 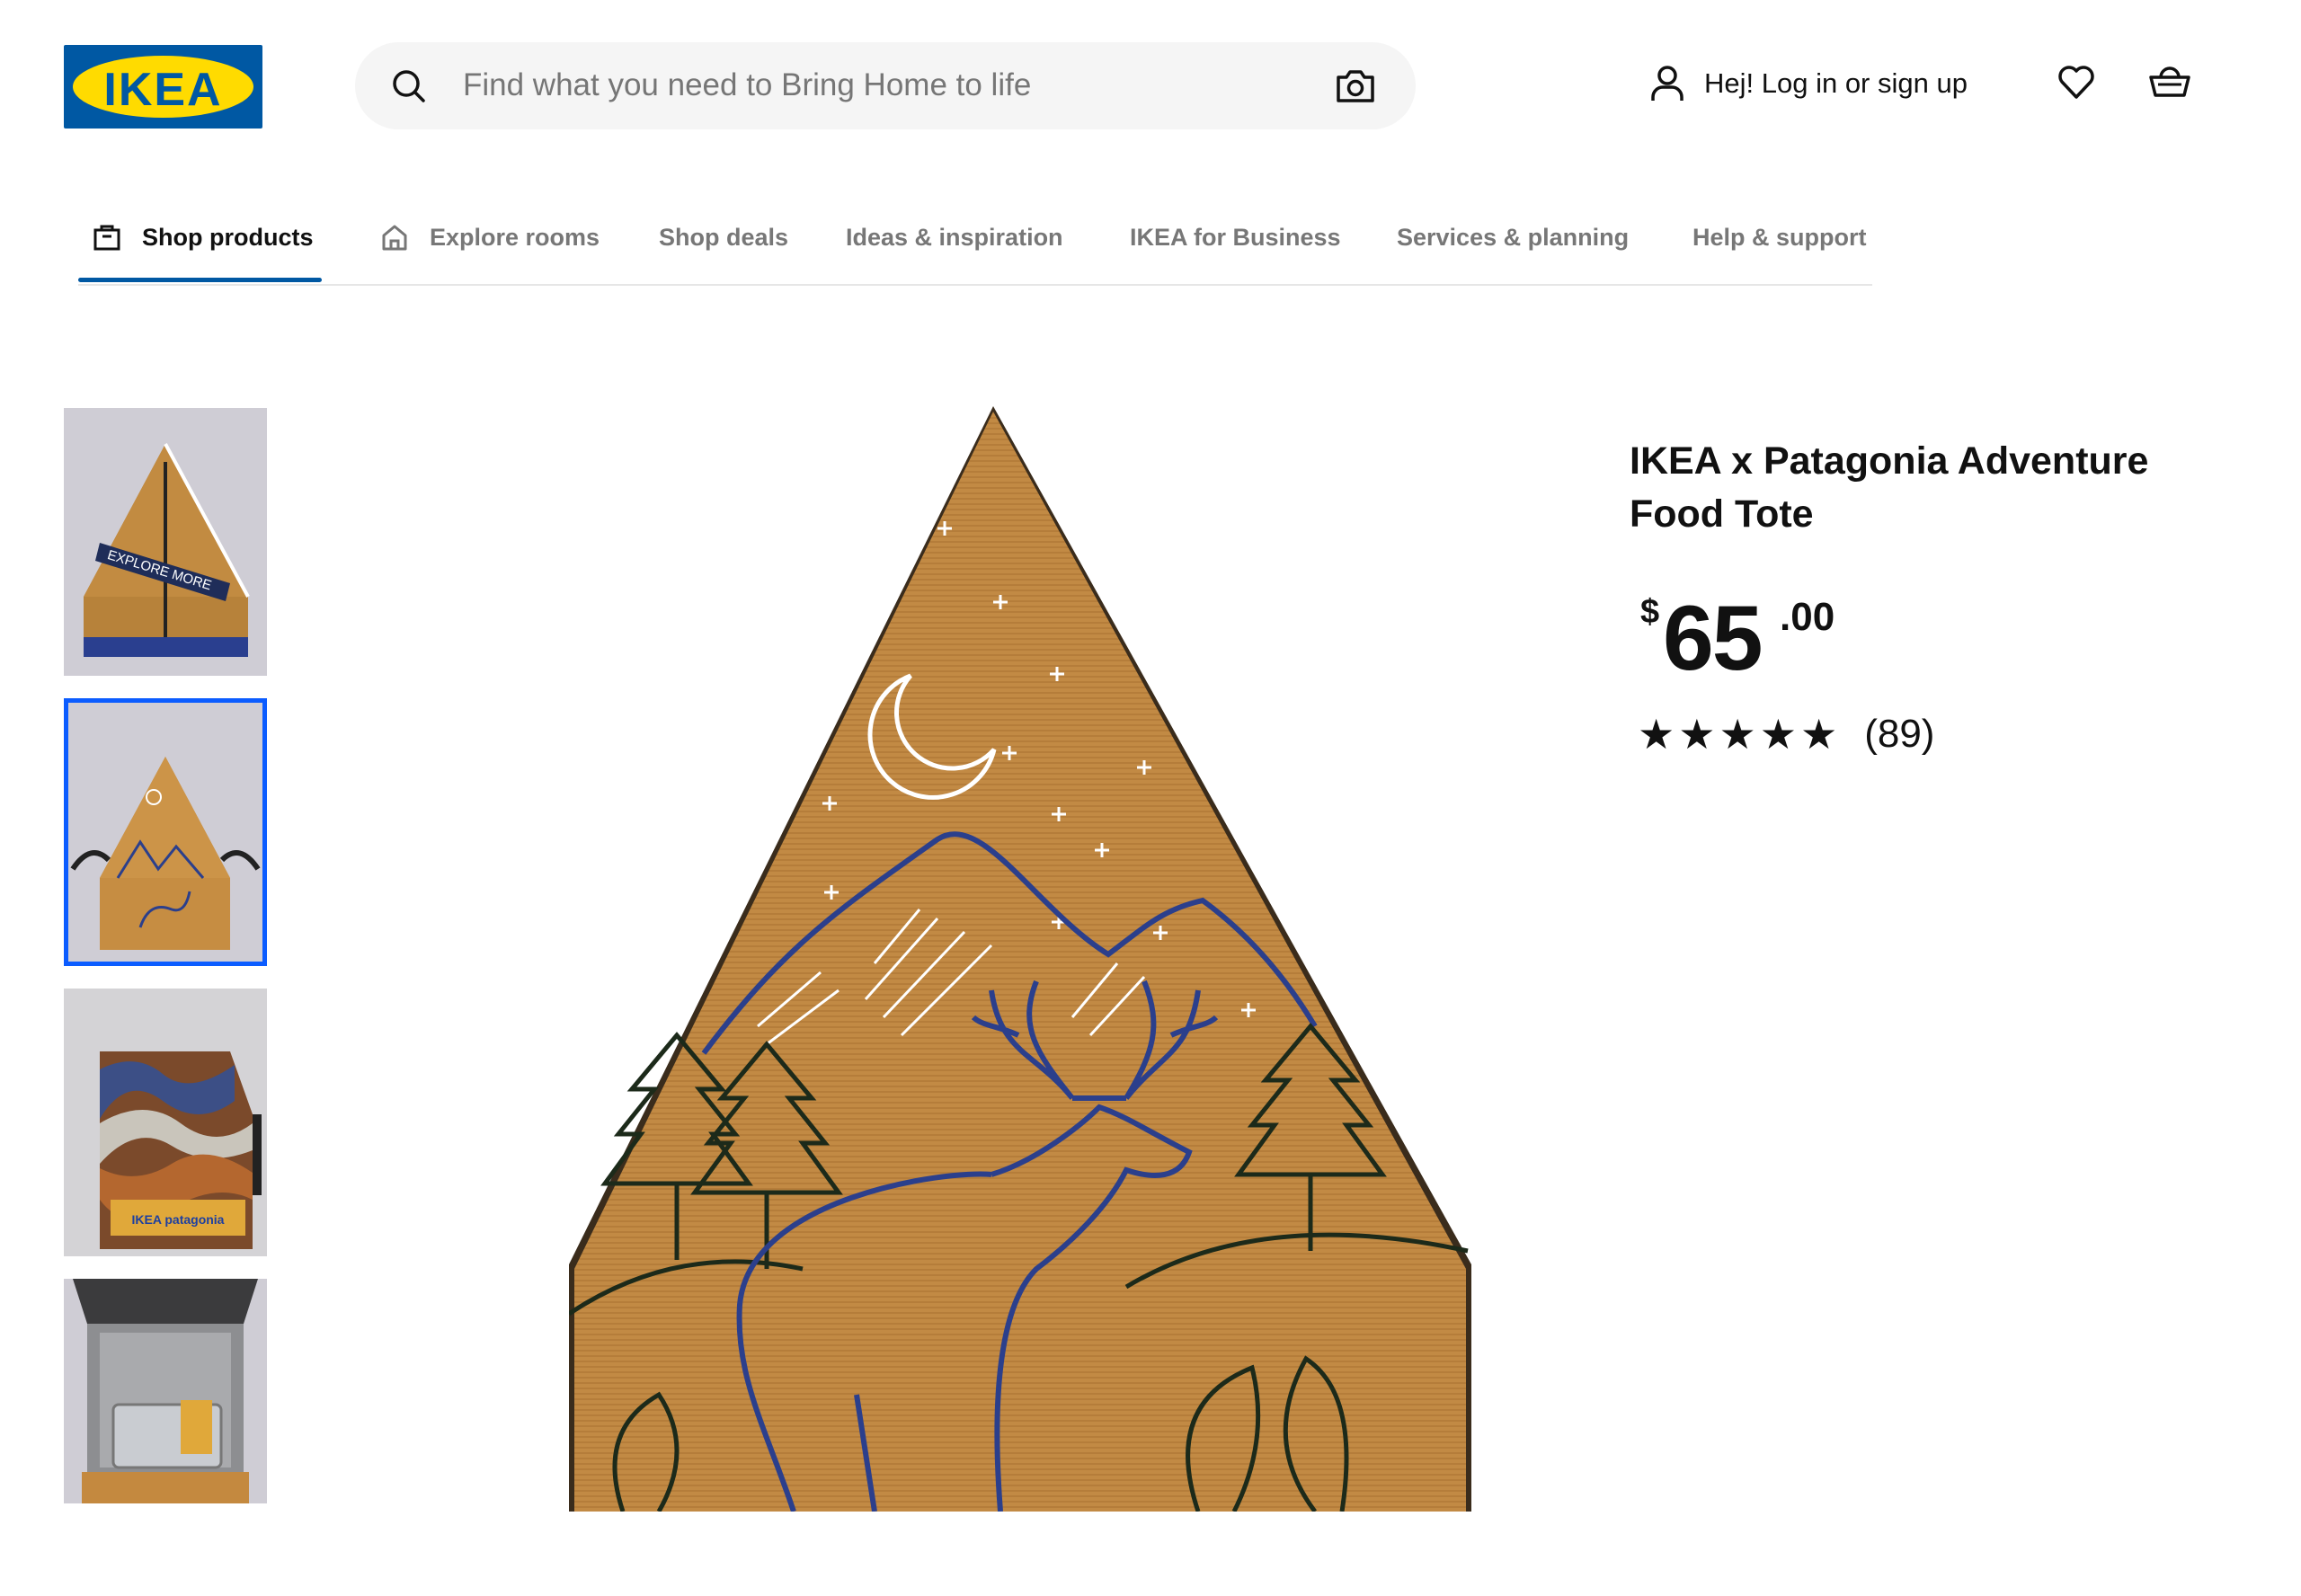 What do you see at coordinates (1889, 487) in the screenshot?
I see `product-title: IKEA x Patagonia Adventure Food Tote` at bounding box center [1889, 487].